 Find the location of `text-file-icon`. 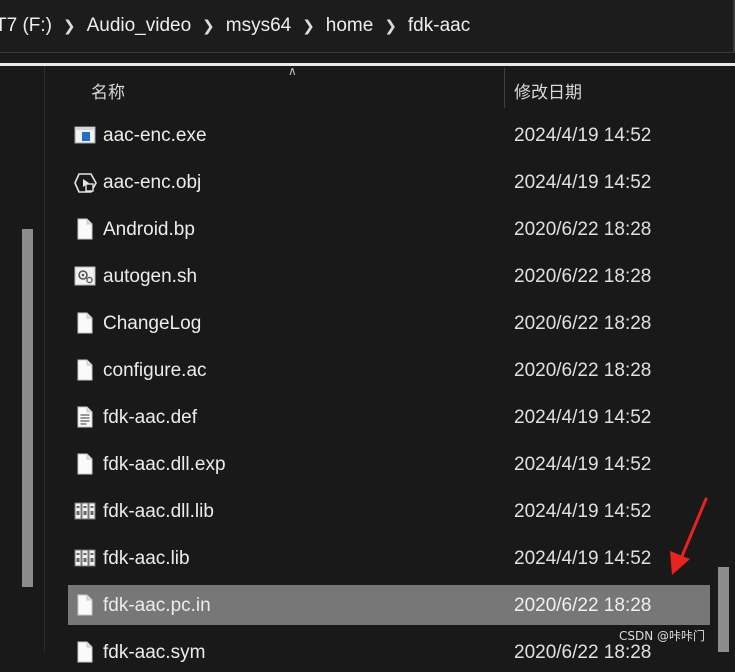

text-file-icon is located at coordinates (85, 417).